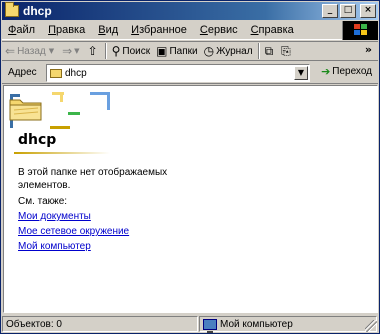 The image size is (380, 334). What do you see at coordinates (93, 179) in the screenshot?
I see `empty-folder-message: В этой папке нет отображаемых элементов.` at bounding box center [93, 179].